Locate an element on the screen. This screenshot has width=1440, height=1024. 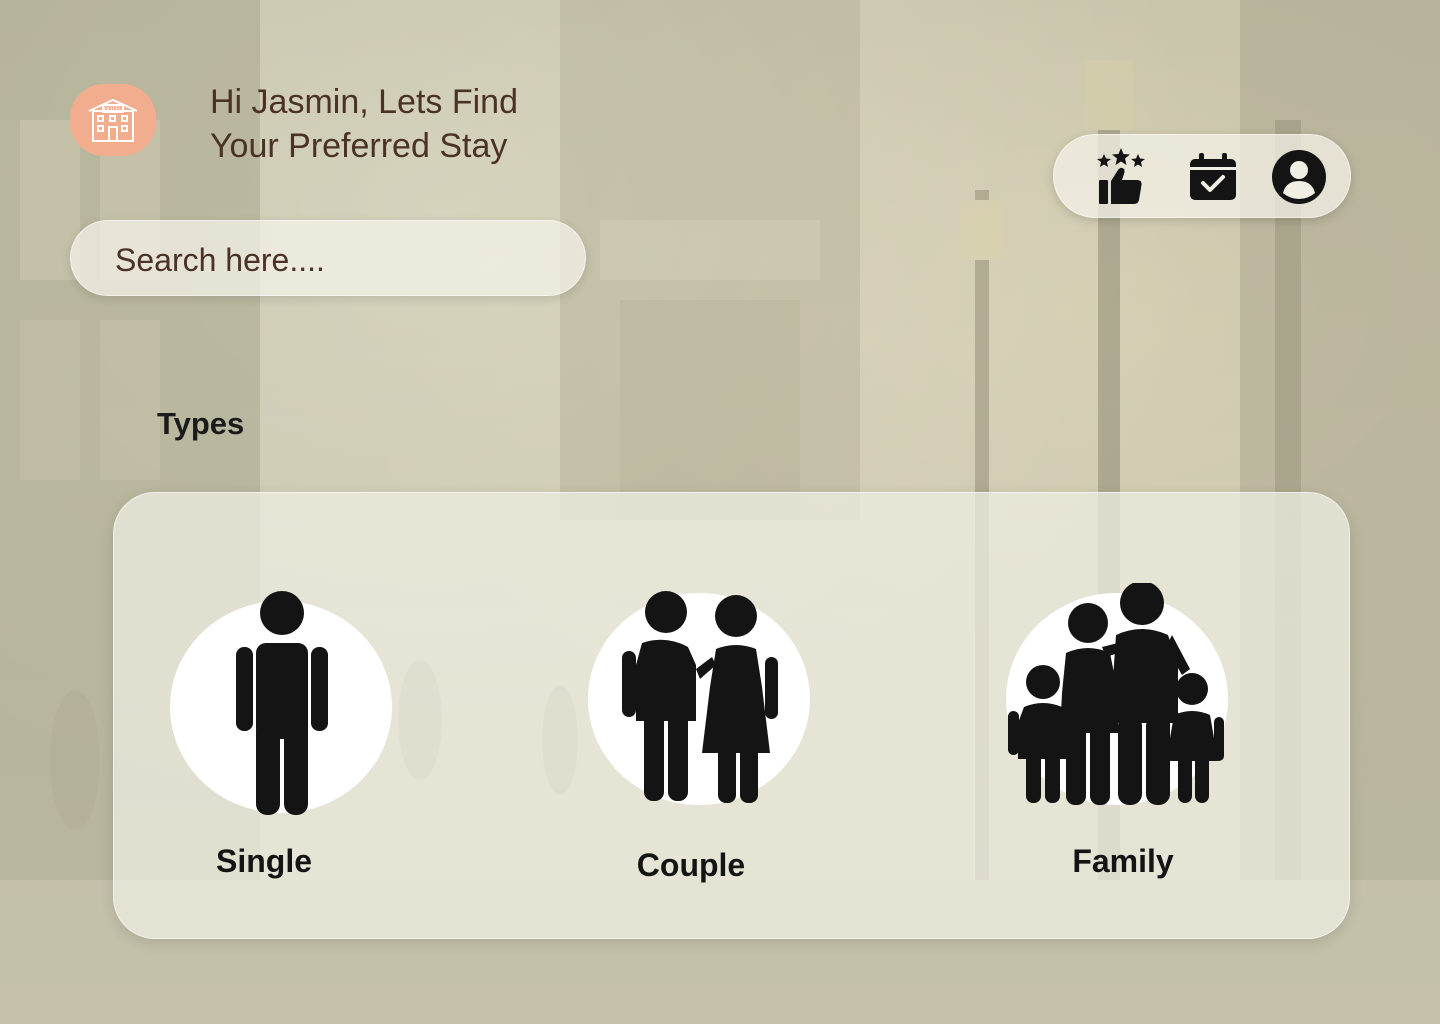
hotel-logo: HOTEL is located at coordinates (113, 120).